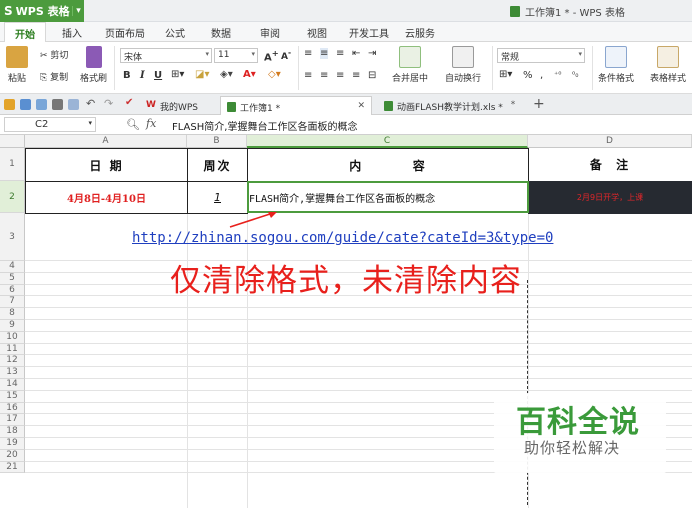 Image resolution: width=692 pixels, height=508 pixels. Describe the element at coordinates (129, 102) in the screenshot. I see `pin-icon: ✔` at that location.